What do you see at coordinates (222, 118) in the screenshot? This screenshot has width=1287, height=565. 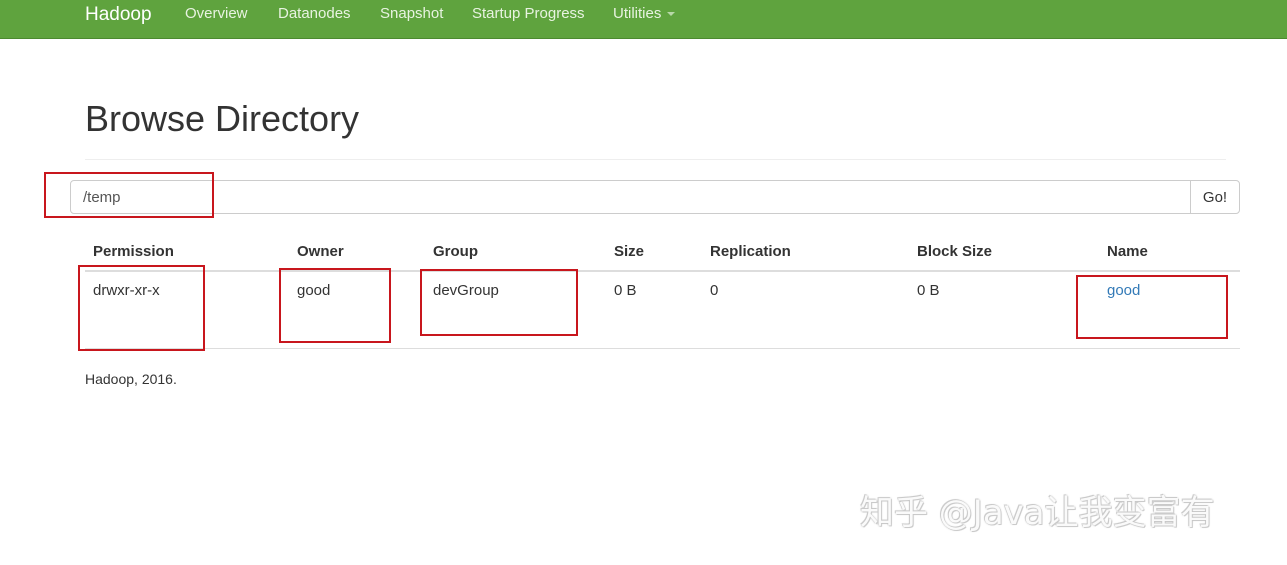 I see `page-title: Browse Directory` at bounding box center [222, 118].